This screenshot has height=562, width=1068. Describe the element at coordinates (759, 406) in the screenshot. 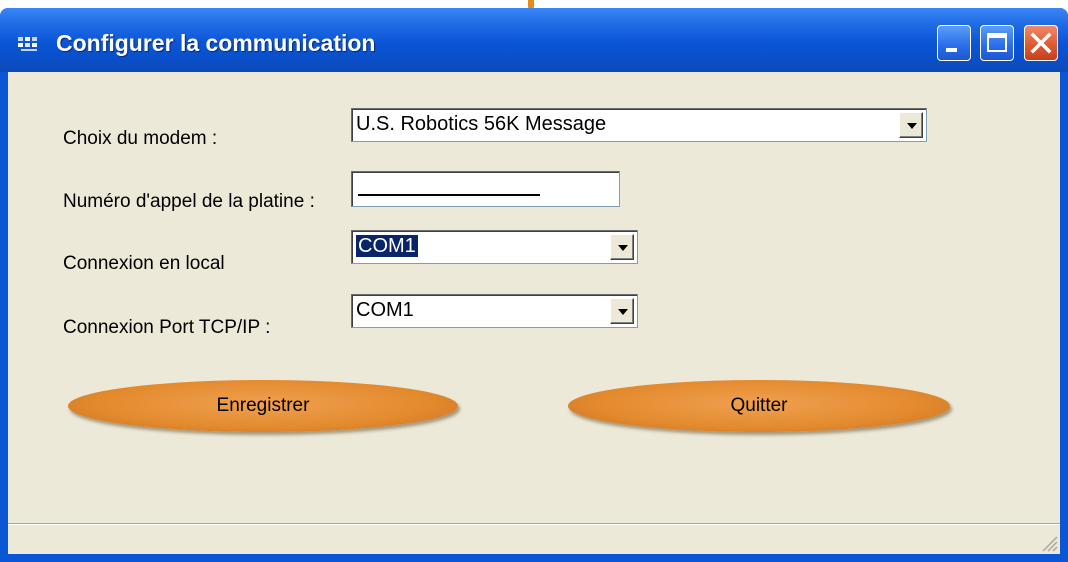

I see `quit-button: Quitter` at that location.